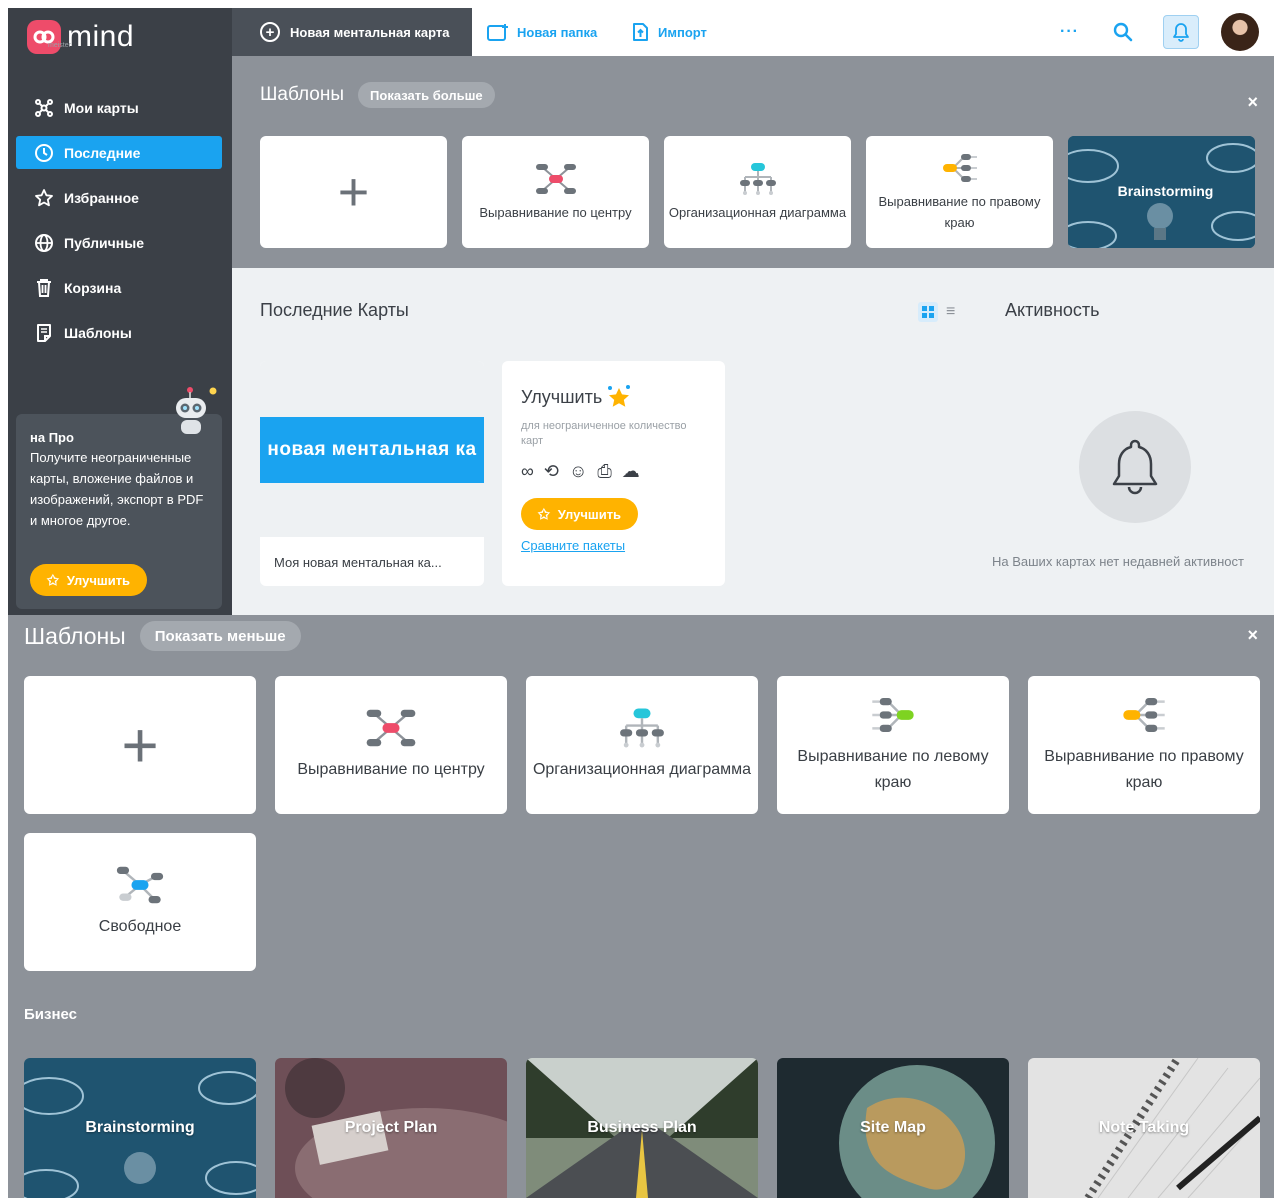 The image size is (1283, 1198). What do you see at coordinates (334, 310) in the screenshot?
I see `recent-maps-title: Последние Карты` at bounding box center [334, 310].